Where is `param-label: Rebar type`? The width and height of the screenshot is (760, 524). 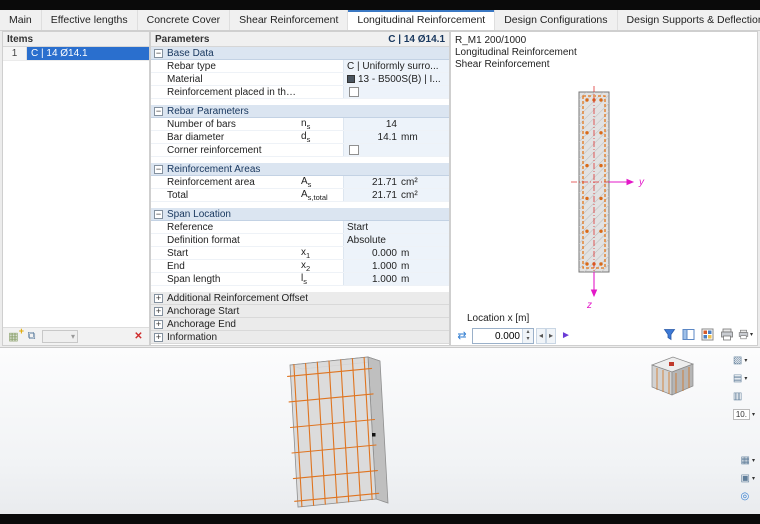
param-label: Rebar type is located at coordinates (191, 66).